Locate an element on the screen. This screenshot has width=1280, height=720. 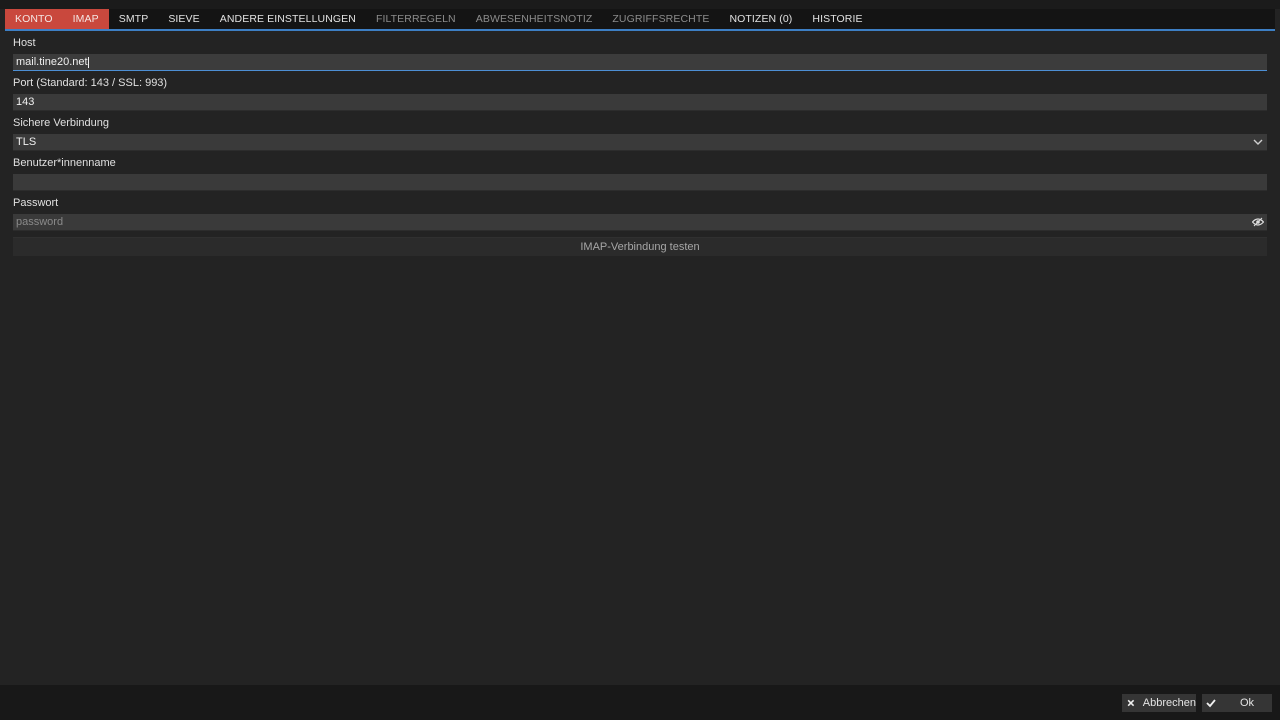
dialog-footer: Abbrechen Ok is located at coordinates (640, 702).